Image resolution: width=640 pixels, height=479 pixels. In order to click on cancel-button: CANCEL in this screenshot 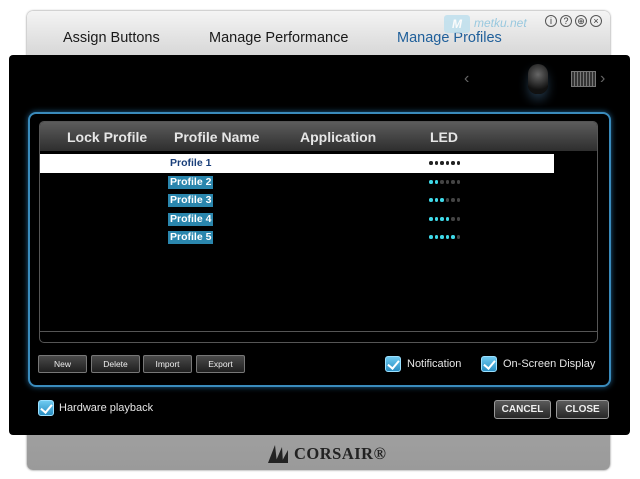, I will do `click(522, 409)`.